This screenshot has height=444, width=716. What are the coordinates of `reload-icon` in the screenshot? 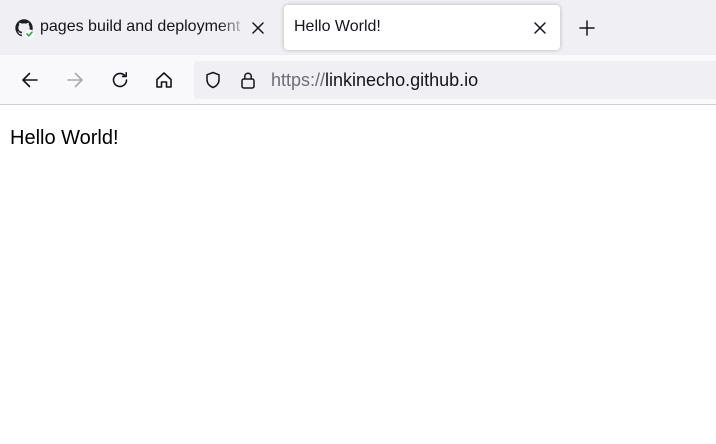 It's located at (120, 80).